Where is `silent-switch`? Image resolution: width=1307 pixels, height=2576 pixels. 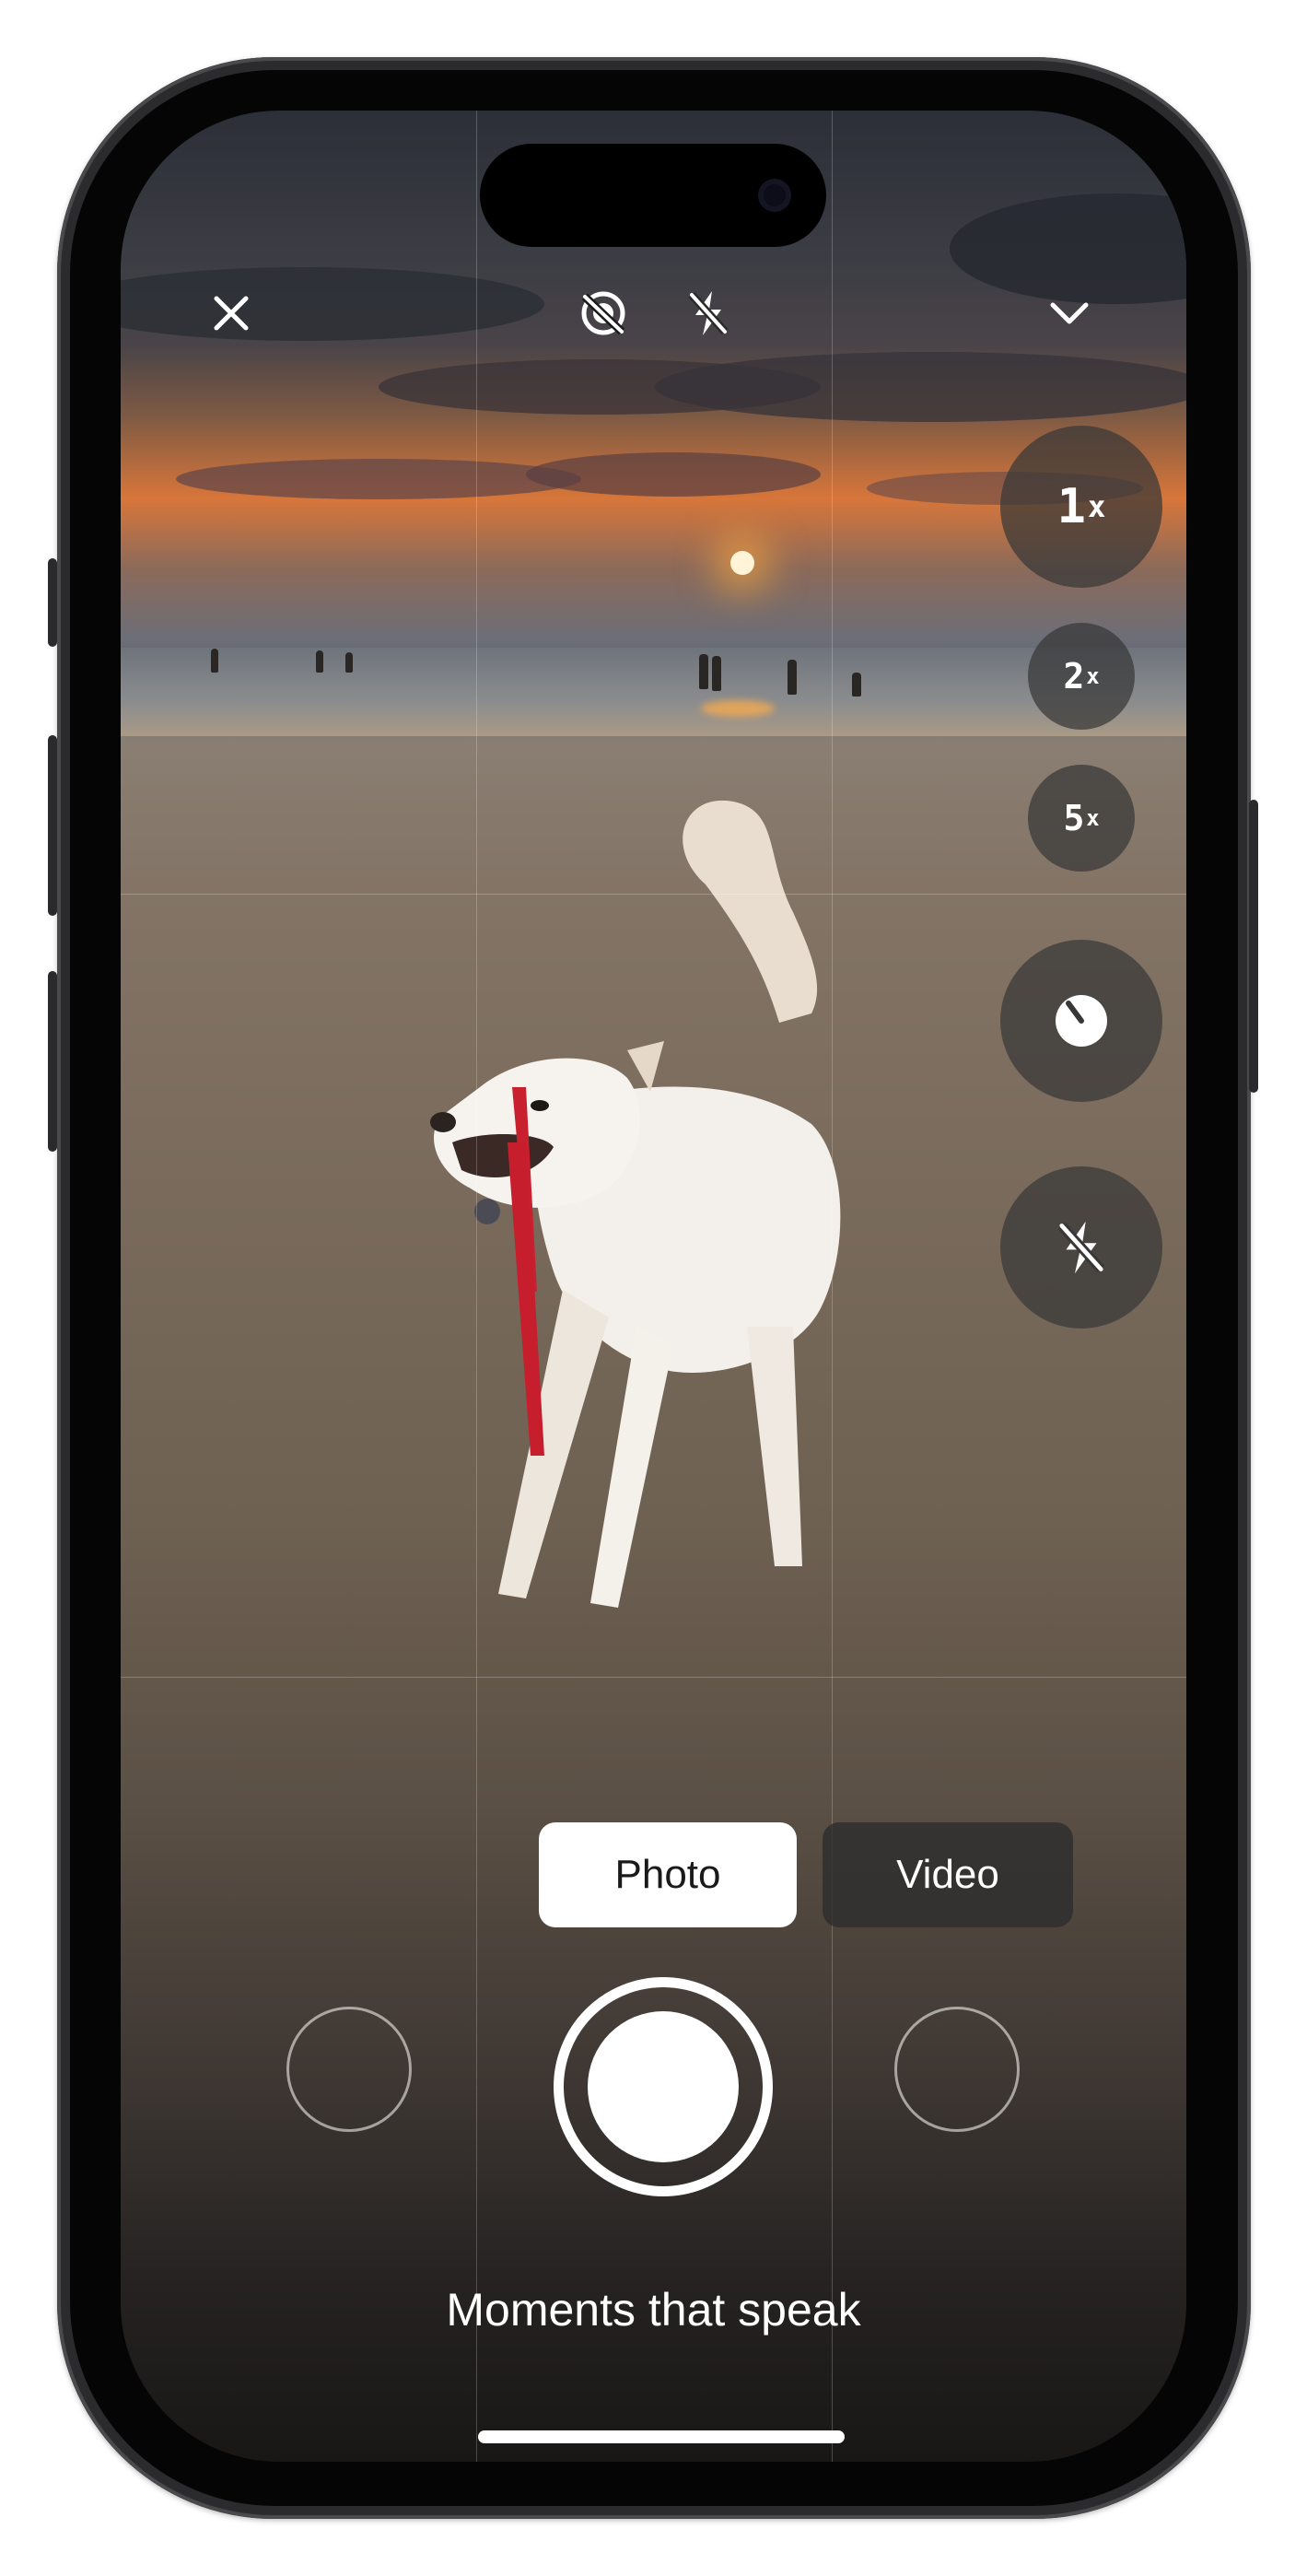
silent-switch is located at coordinates (53, 603).